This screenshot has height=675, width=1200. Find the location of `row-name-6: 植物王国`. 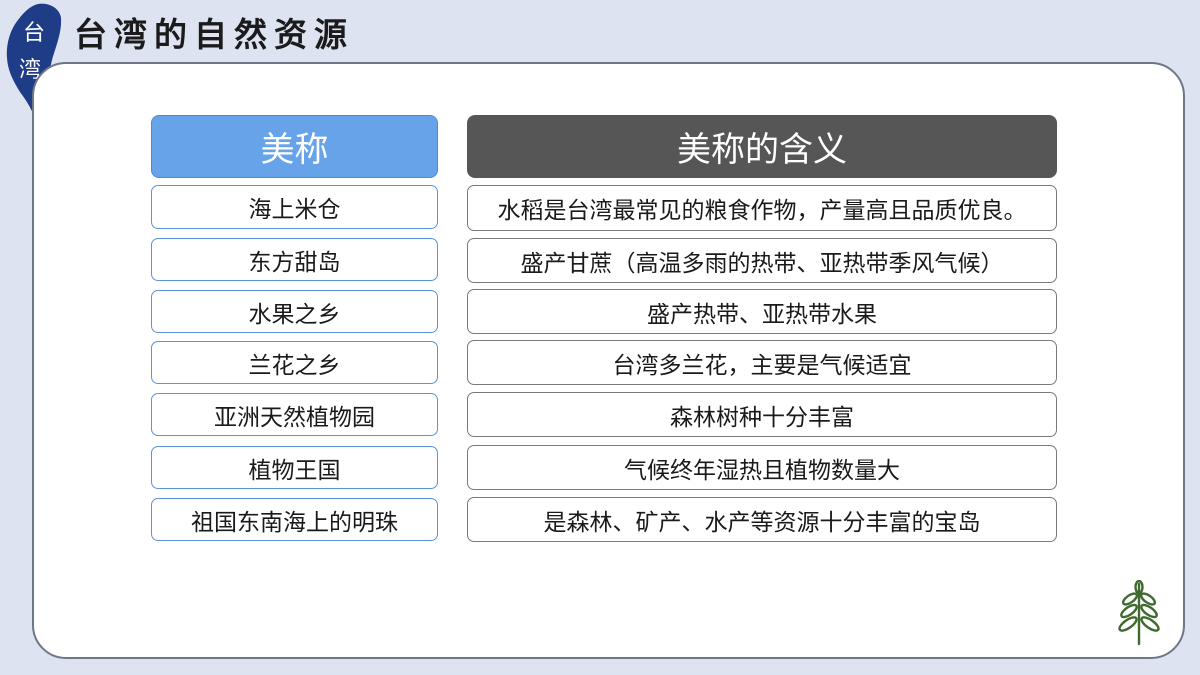

row-name-6: 植物王国 is located at coordinates (294, 467).